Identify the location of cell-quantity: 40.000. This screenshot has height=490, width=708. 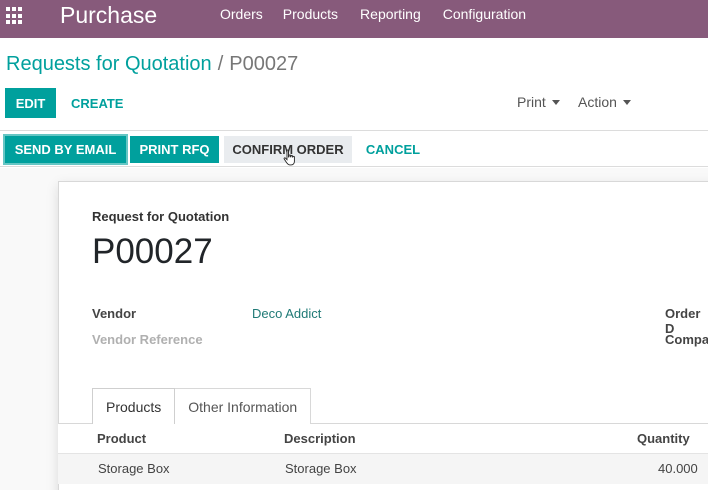
(678, 468).